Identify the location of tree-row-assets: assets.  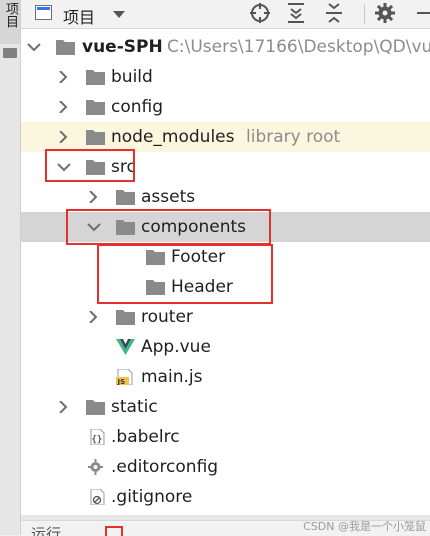
(225, 197).